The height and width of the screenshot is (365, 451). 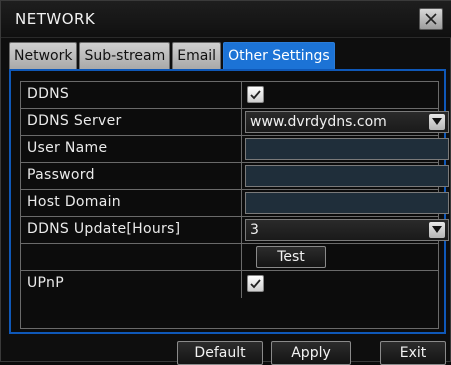 I want to click on test-button: Test, so click(x=291, y=257).